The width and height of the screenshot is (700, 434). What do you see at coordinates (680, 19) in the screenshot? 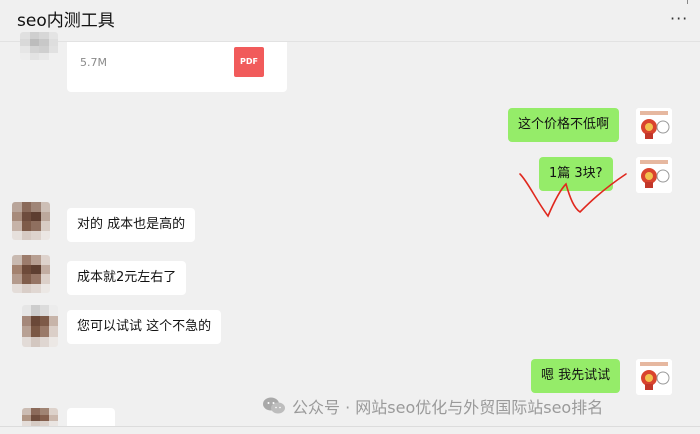
I see `more-horizontal-icon: ···` at bounding box center [680, 19].